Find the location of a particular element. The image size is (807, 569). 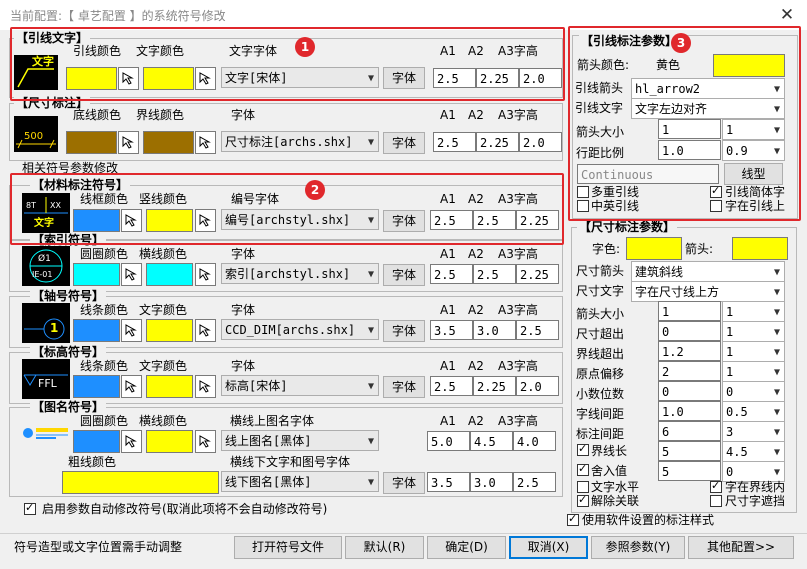

axis-line-color-picker is located at coordinates (131, 330).